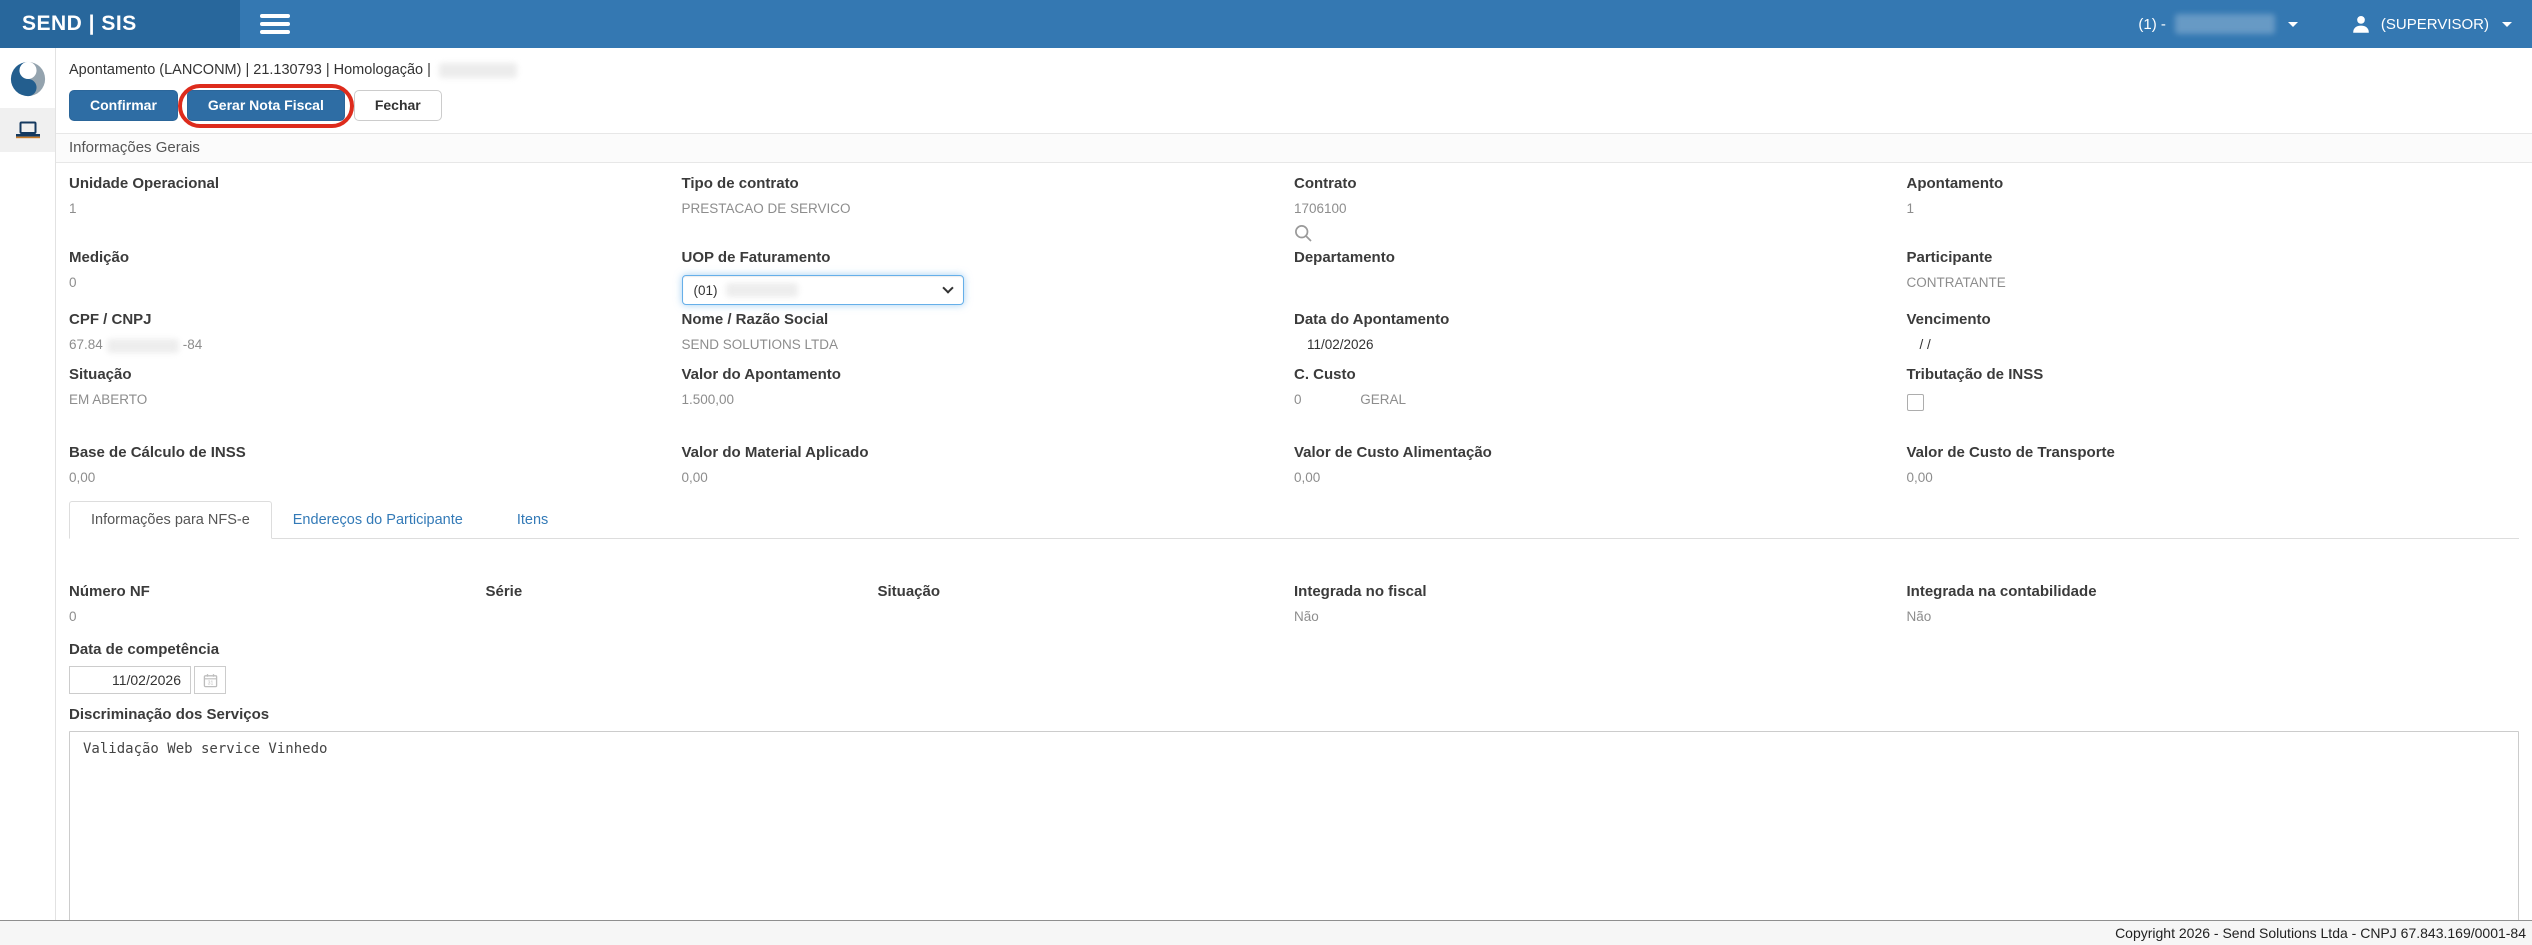  Describe the element at coordinates (123, 106) in the screenshot. I see `confirm-button: Confirmar` at that location.